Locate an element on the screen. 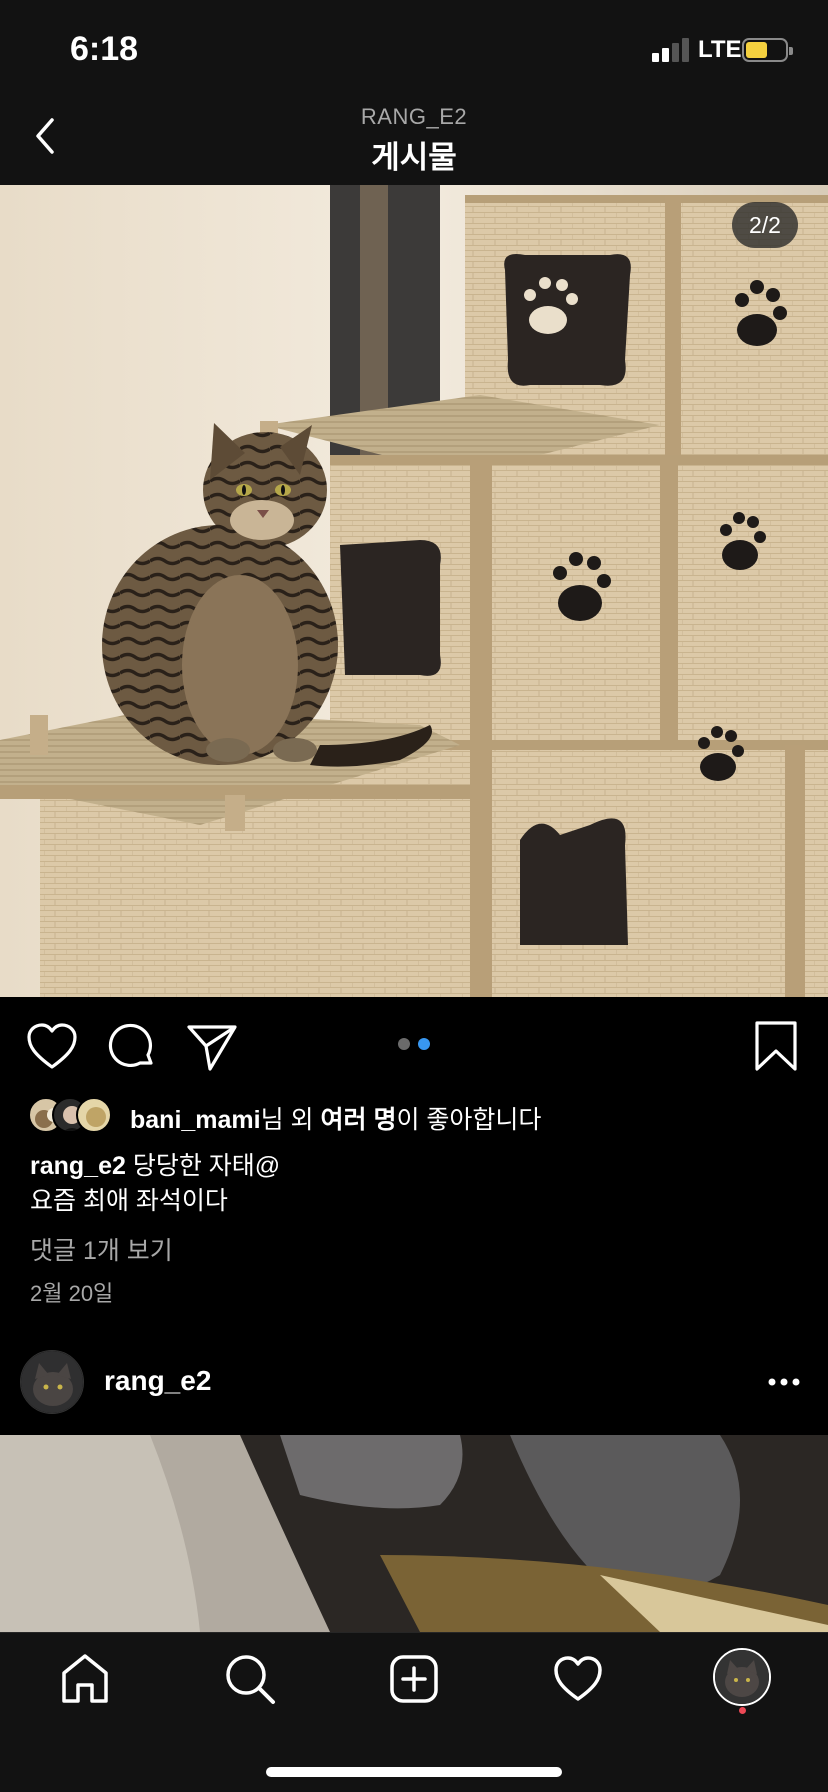  caption-text-line2: 요즘 최애 좌석이다 is located at coordinates (129, 1201).